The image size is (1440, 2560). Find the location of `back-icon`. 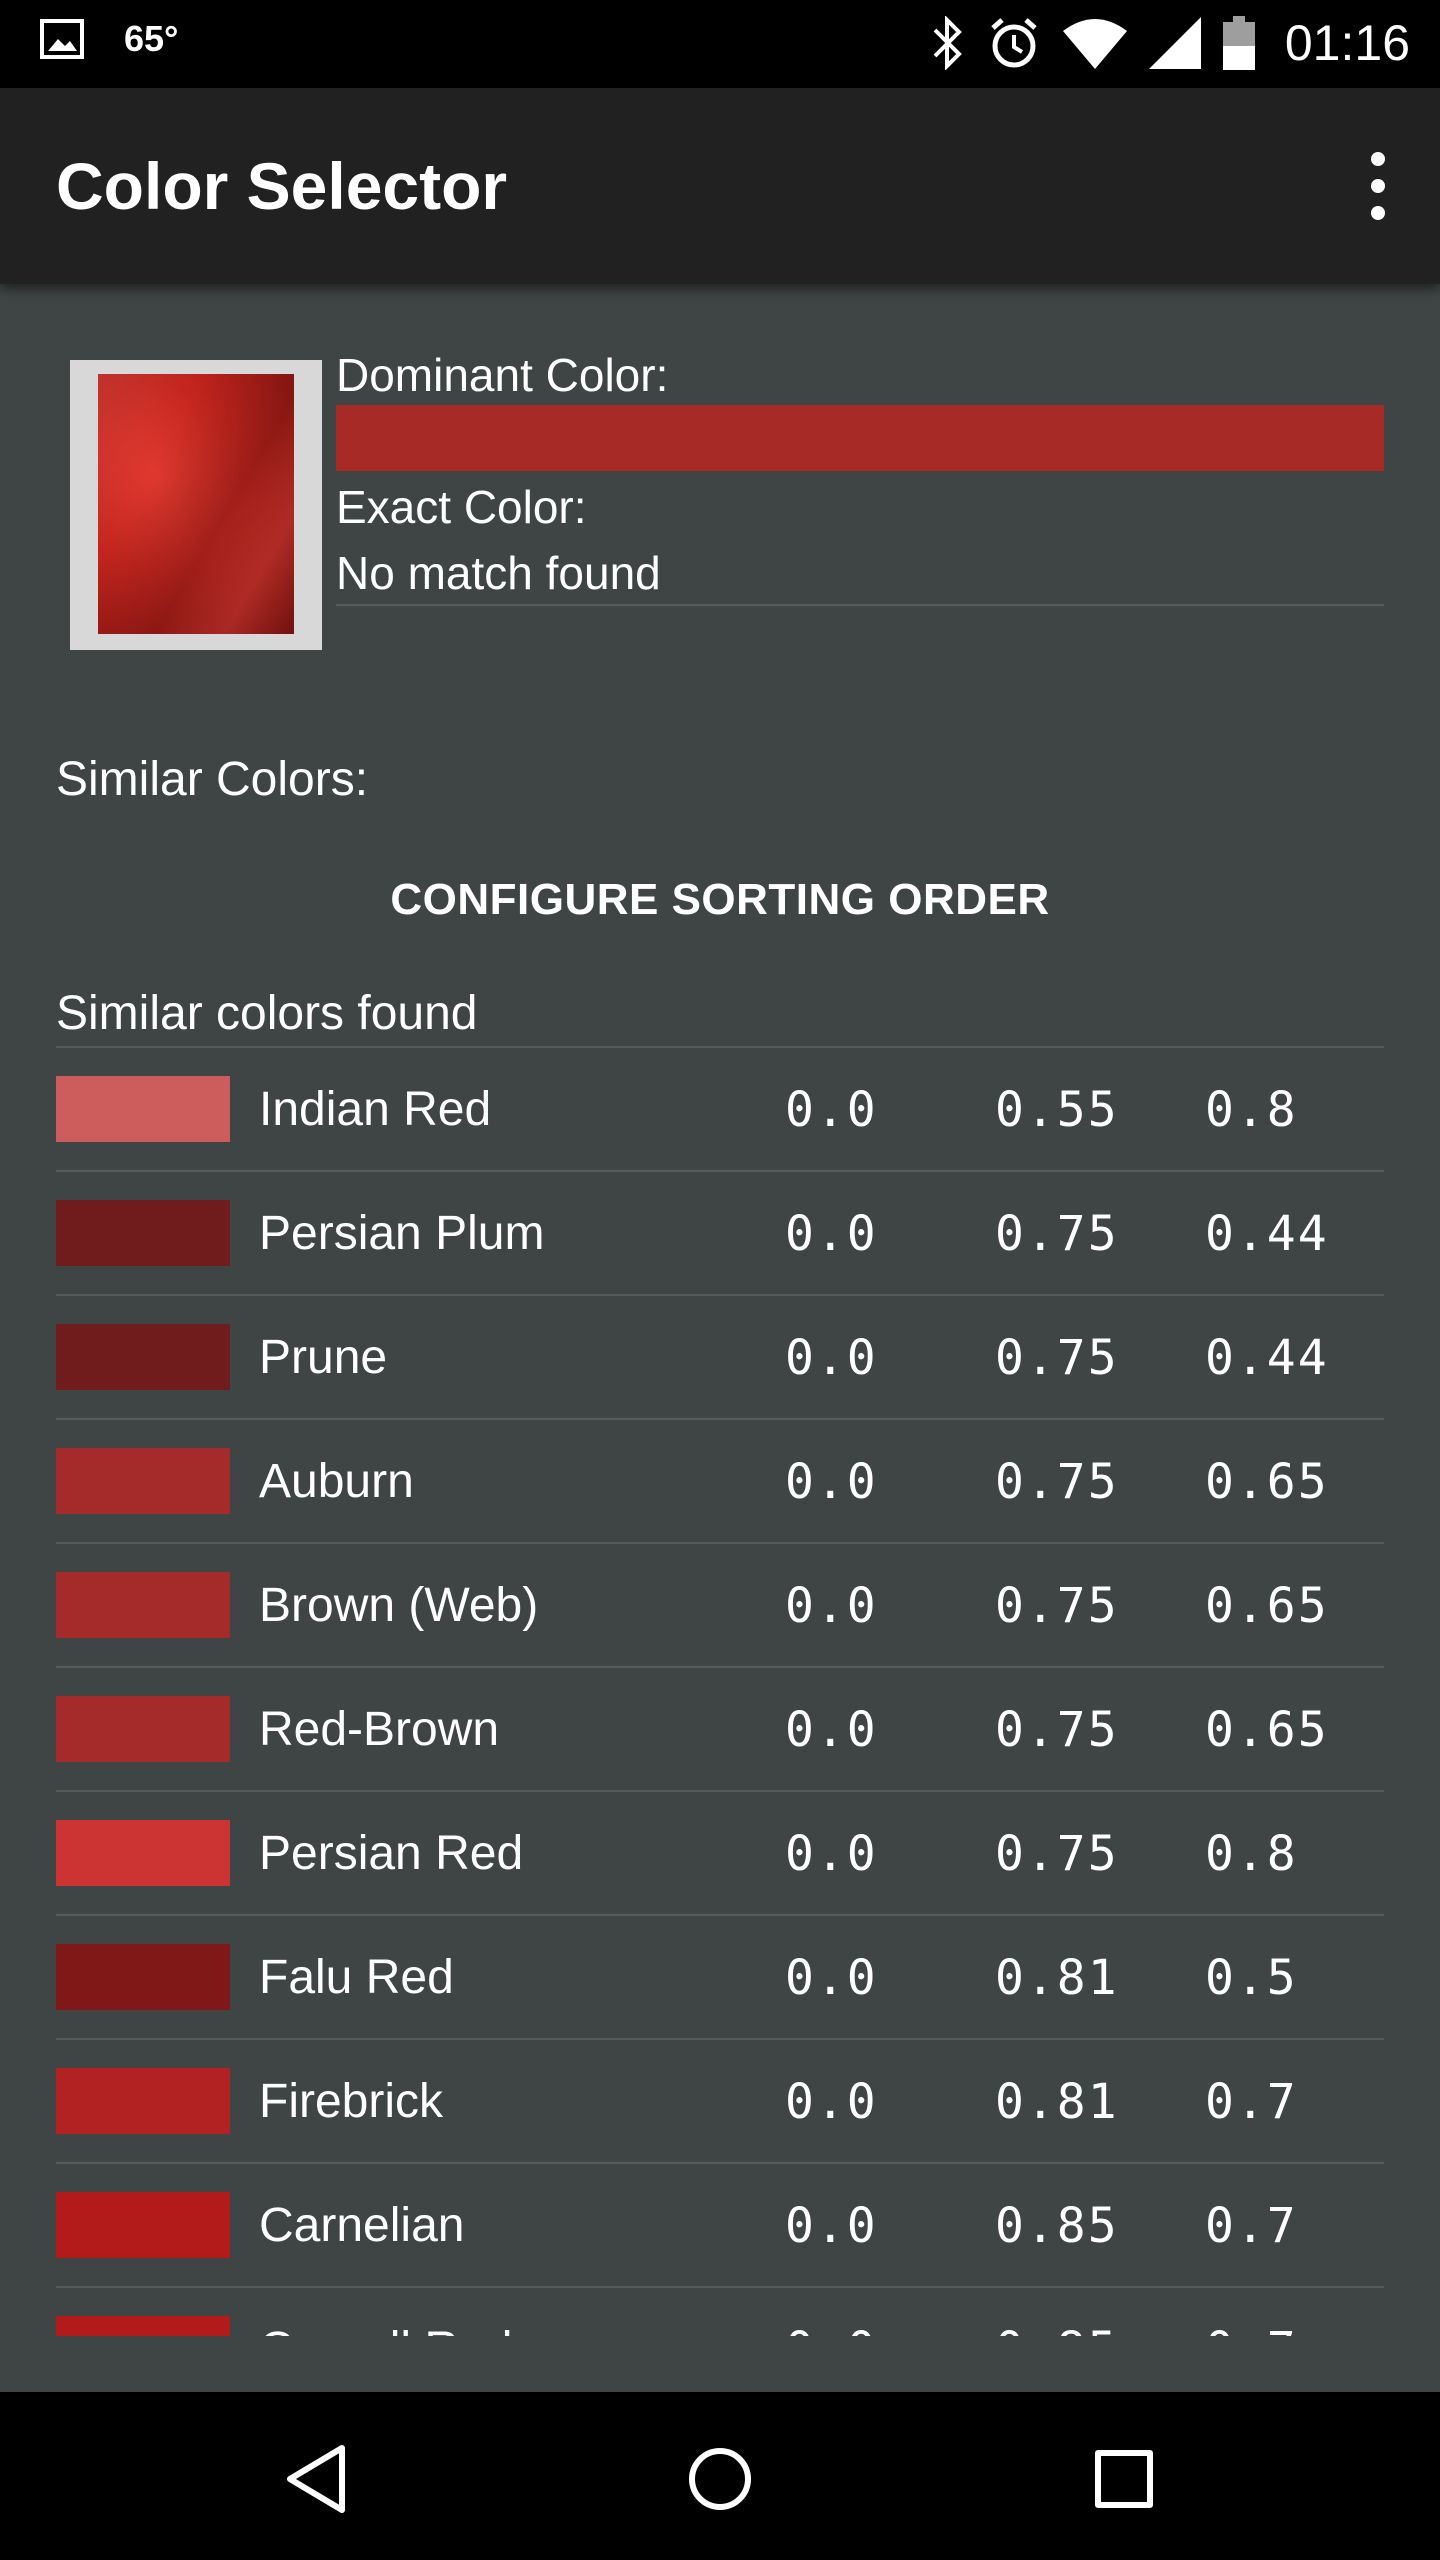

back-icon is located at coordinates (316, 2479).